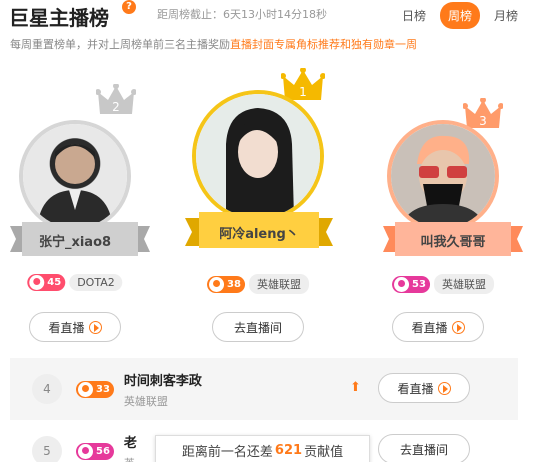  I want to click on period-tabs: 日榜 周榜 月榜, so click(460, 15).